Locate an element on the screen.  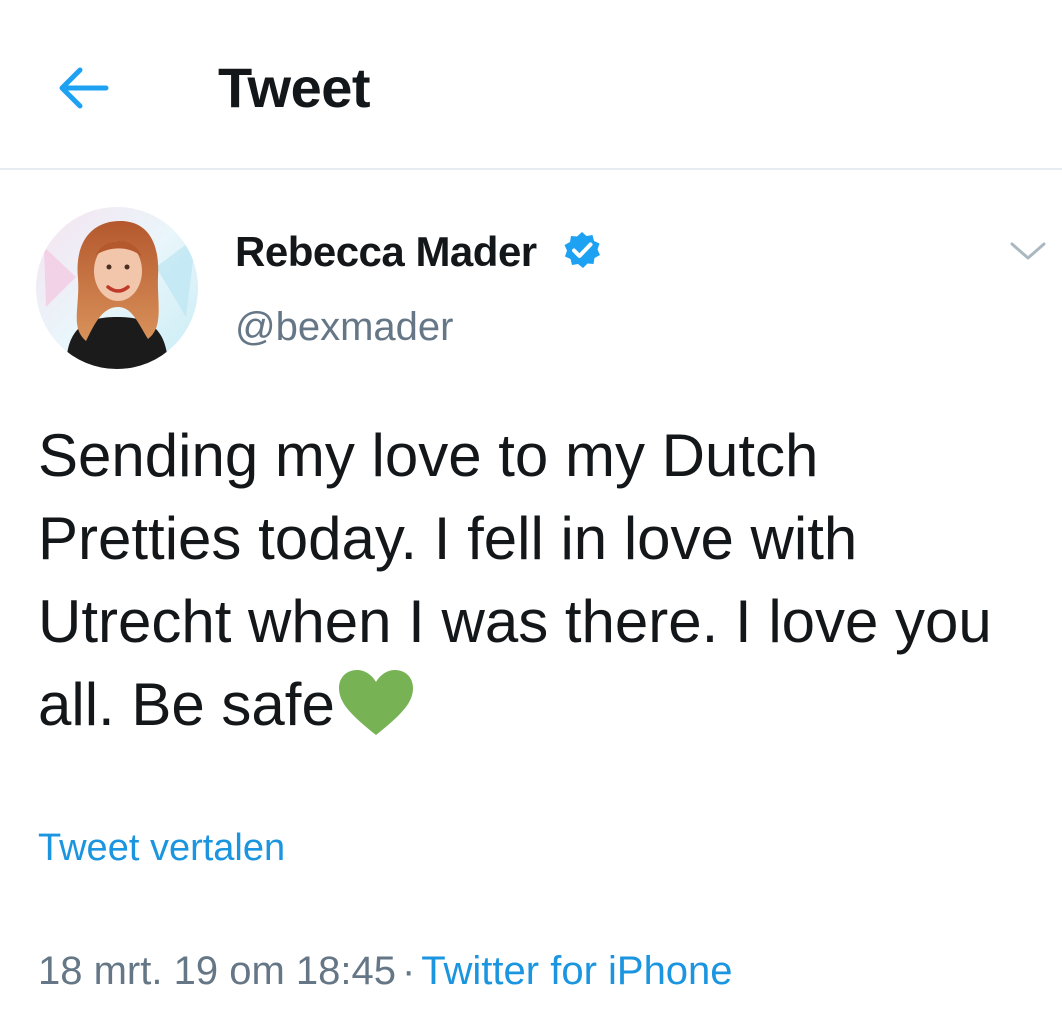
tweet-meta: 18 mrt. 19 om 18:45 · Twitter for iPhone is located at coordinates (385, 971).